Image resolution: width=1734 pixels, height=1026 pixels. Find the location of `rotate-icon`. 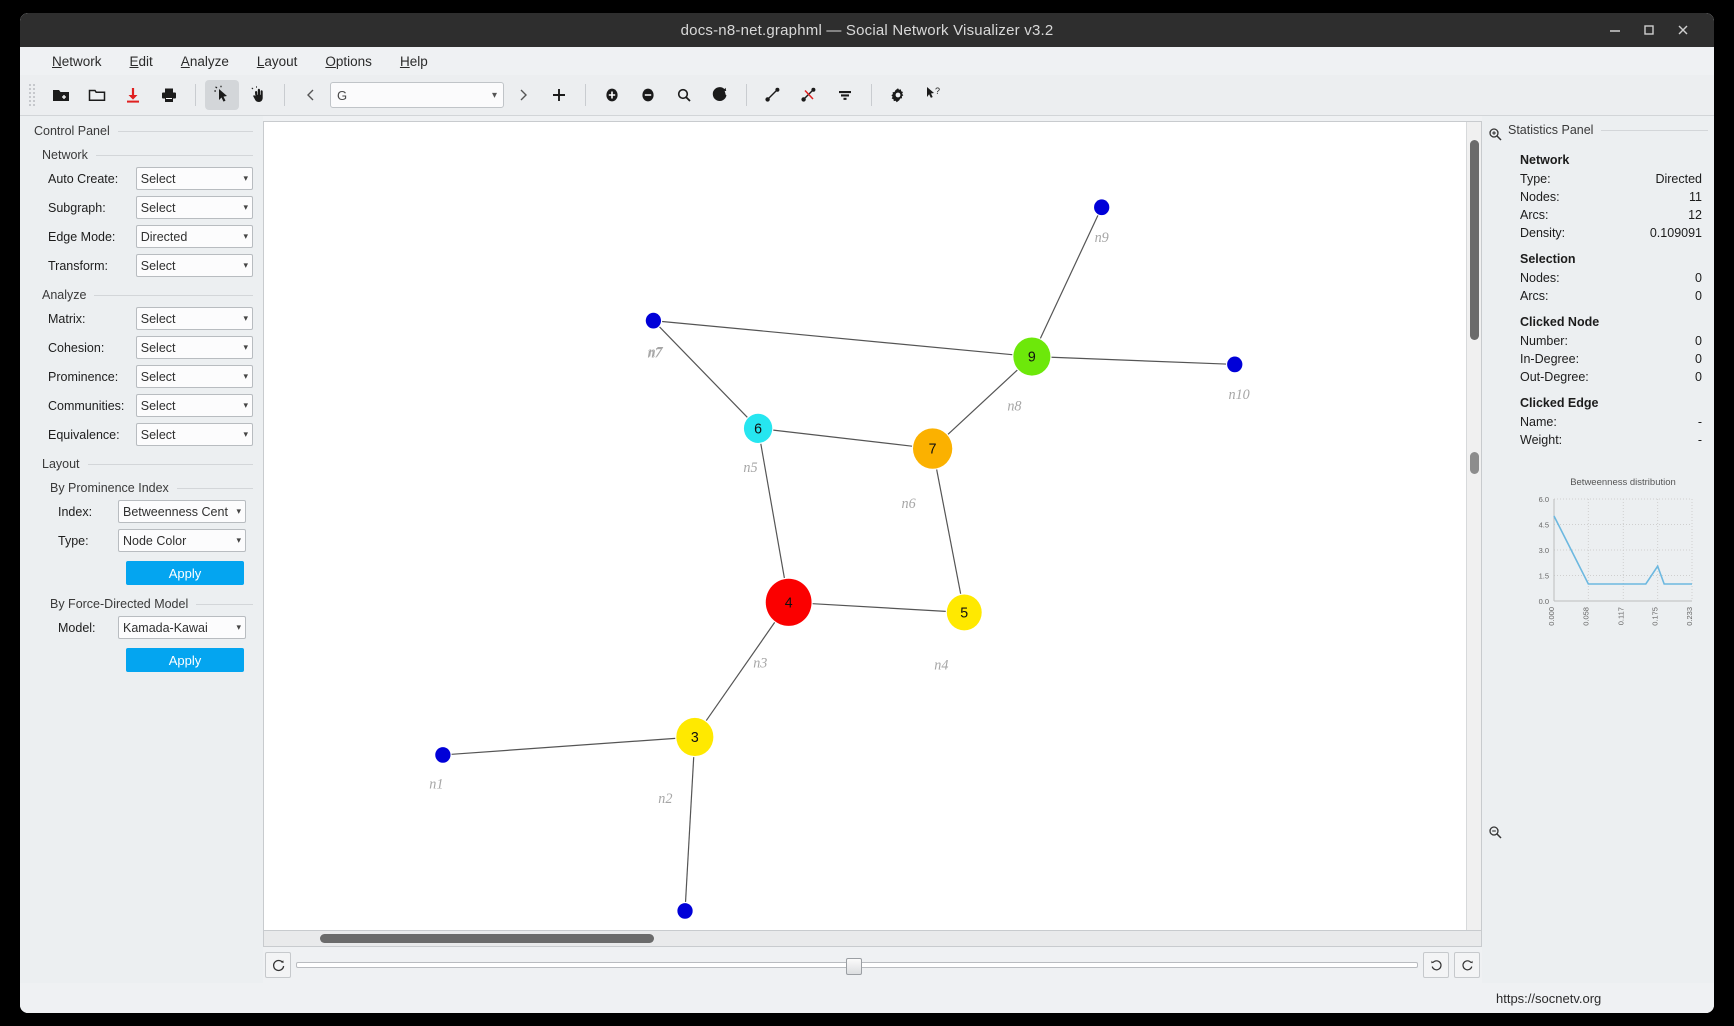

rotate-icon is located at coordinates (720, 95).